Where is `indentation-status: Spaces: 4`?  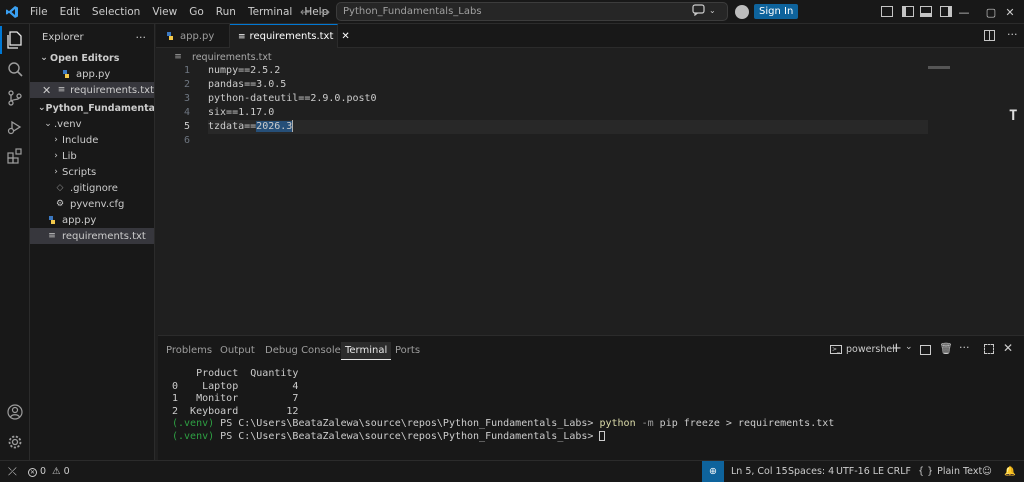 indentation-status: Spaces: 4 is located at coordinates (811, 471).